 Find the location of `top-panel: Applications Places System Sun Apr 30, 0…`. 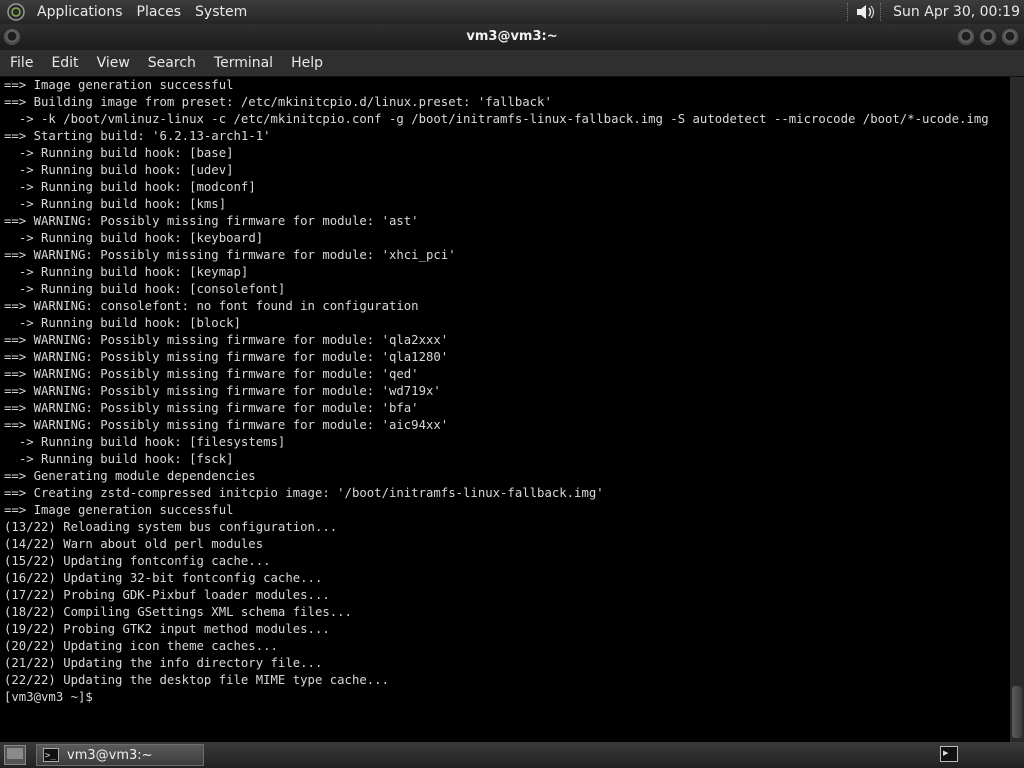

top-panel: Applications Places System Sun Apr 30, 0… is located at coordinates (512, 12).